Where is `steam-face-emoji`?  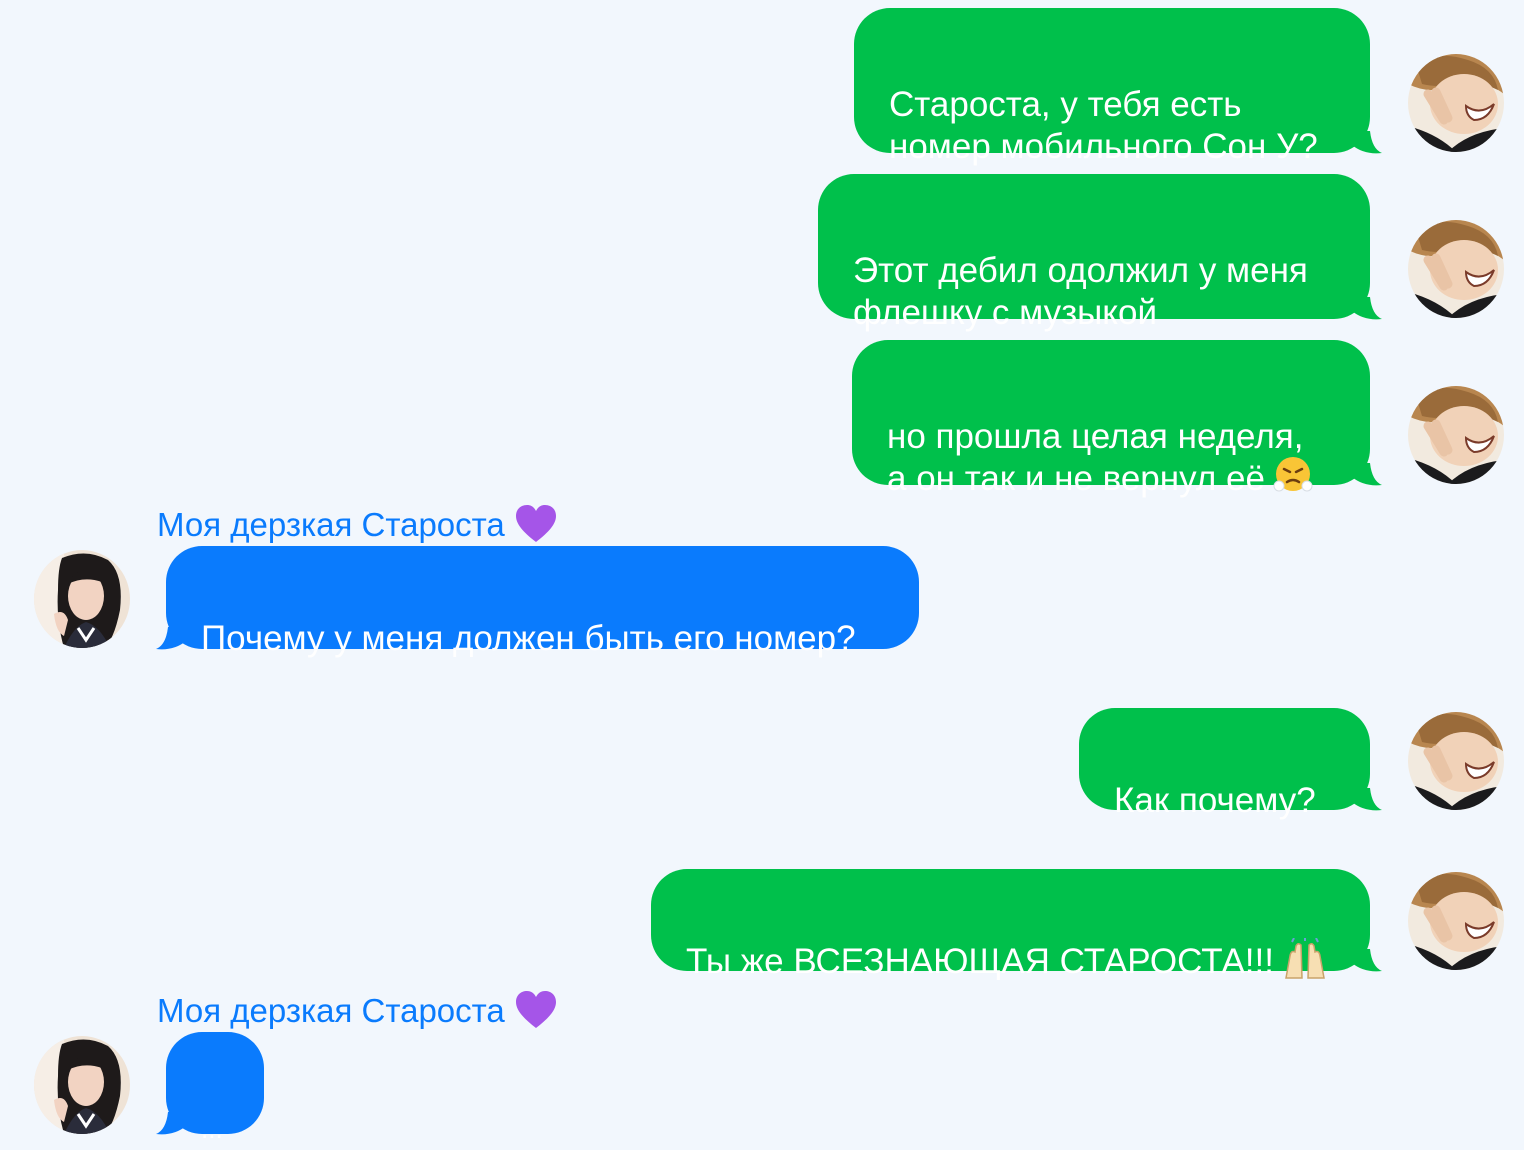
steam-face-emoji is located at coordinates (1293, 474).